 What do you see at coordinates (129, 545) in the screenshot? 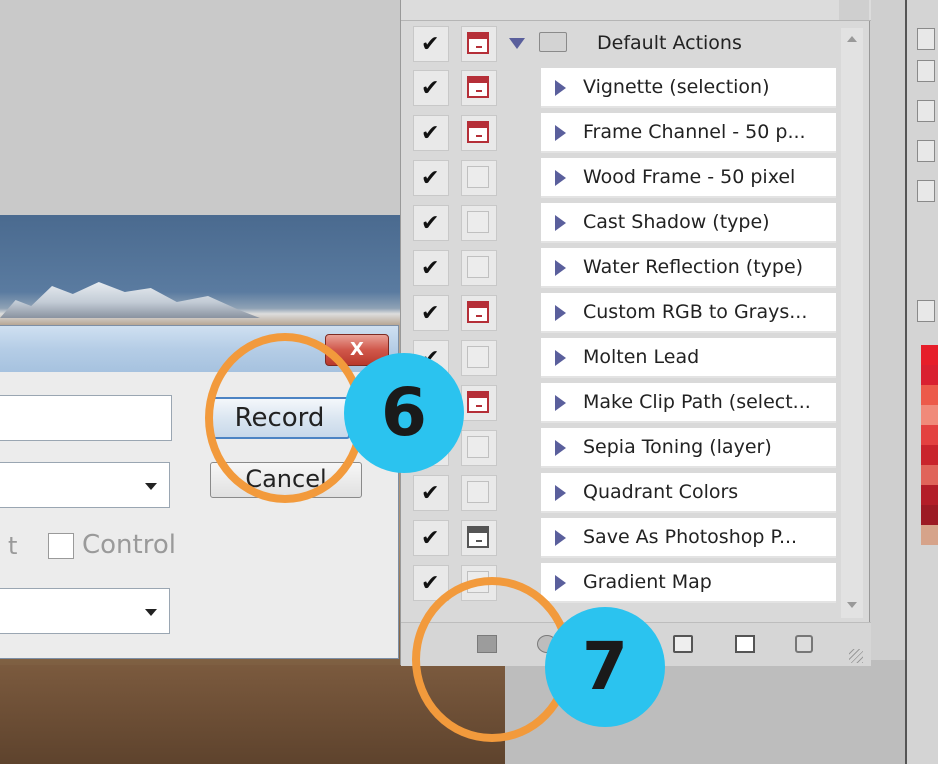
I see `control-label: Control` at bounding box center [129, 545].